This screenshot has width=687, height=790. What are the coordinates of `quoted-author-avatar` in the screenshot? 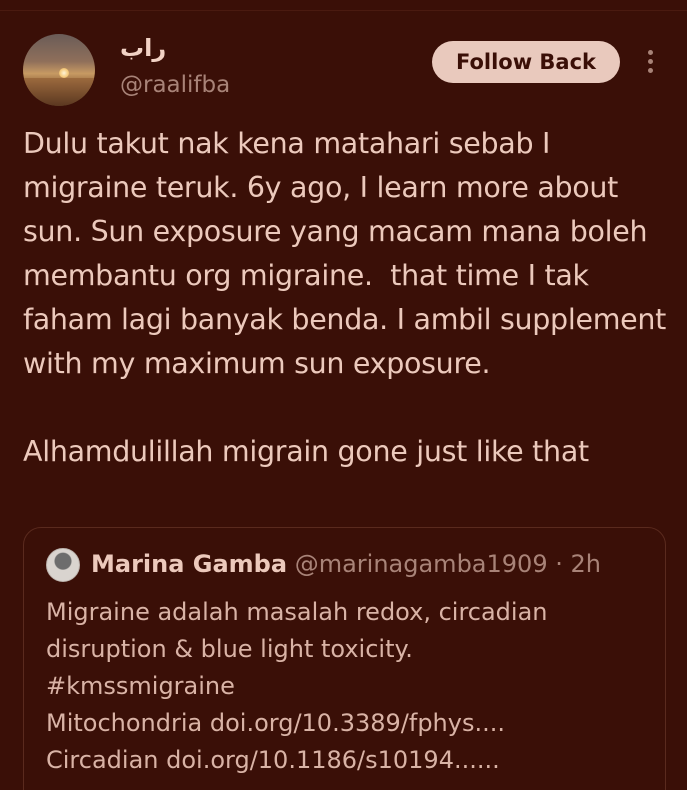 It's located at (63, 565).